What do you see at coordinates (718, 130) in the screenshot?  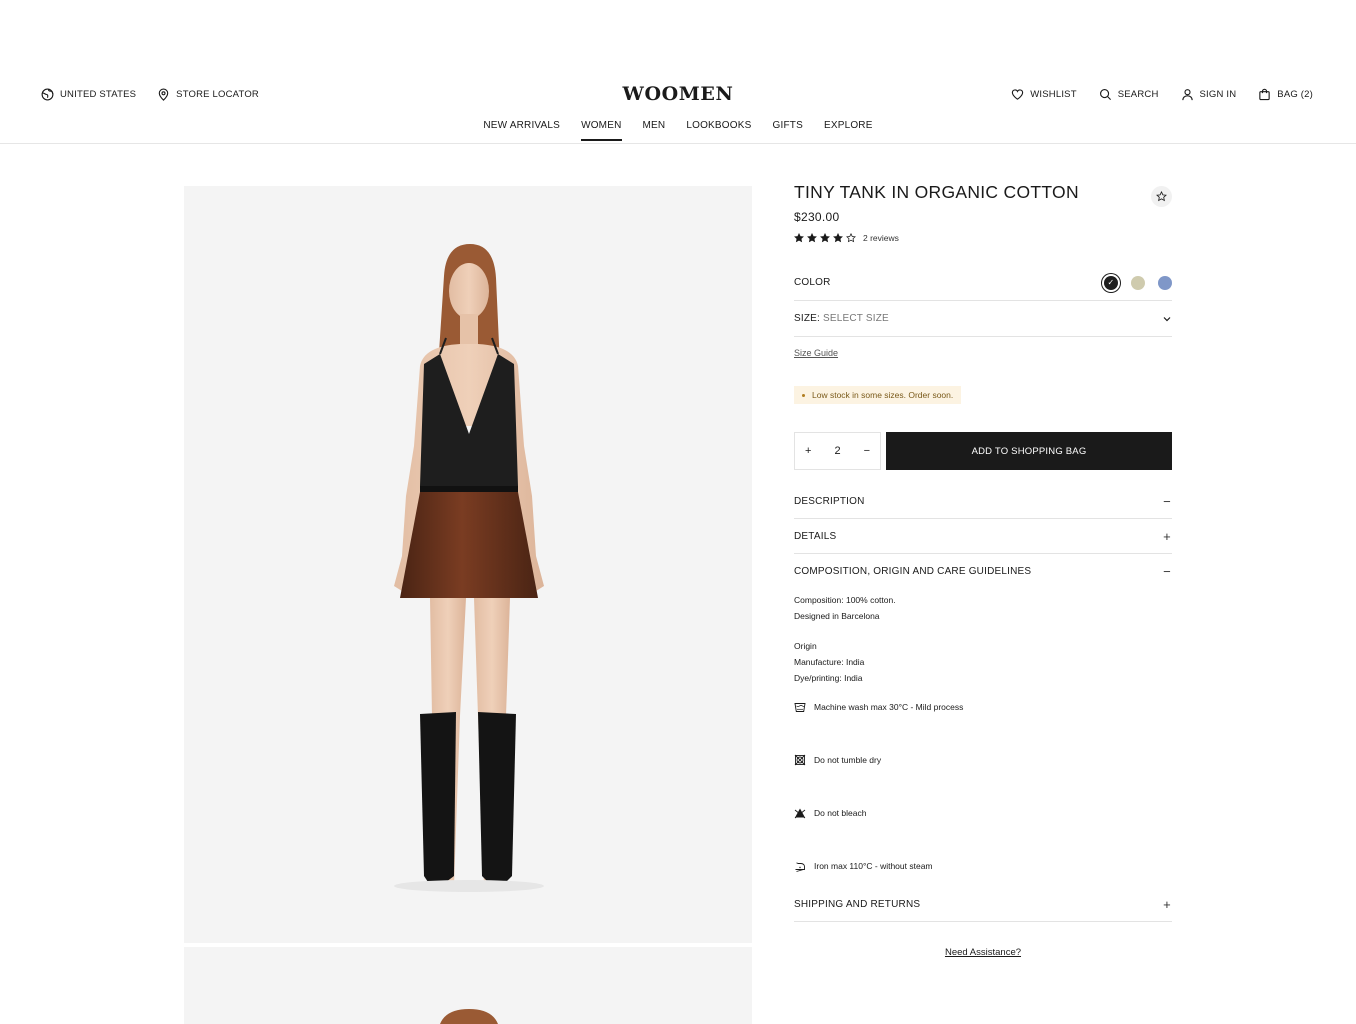 I see `nav-item-lookbooks: LOOKBOOKS` at bounding box center [718, 130].